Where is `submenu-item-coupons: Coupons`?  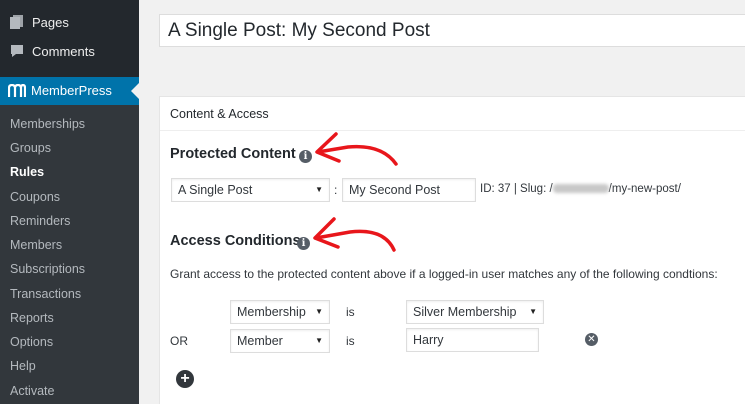 submenu-item-coupons: Coupons is located at coordinates (35, 197).